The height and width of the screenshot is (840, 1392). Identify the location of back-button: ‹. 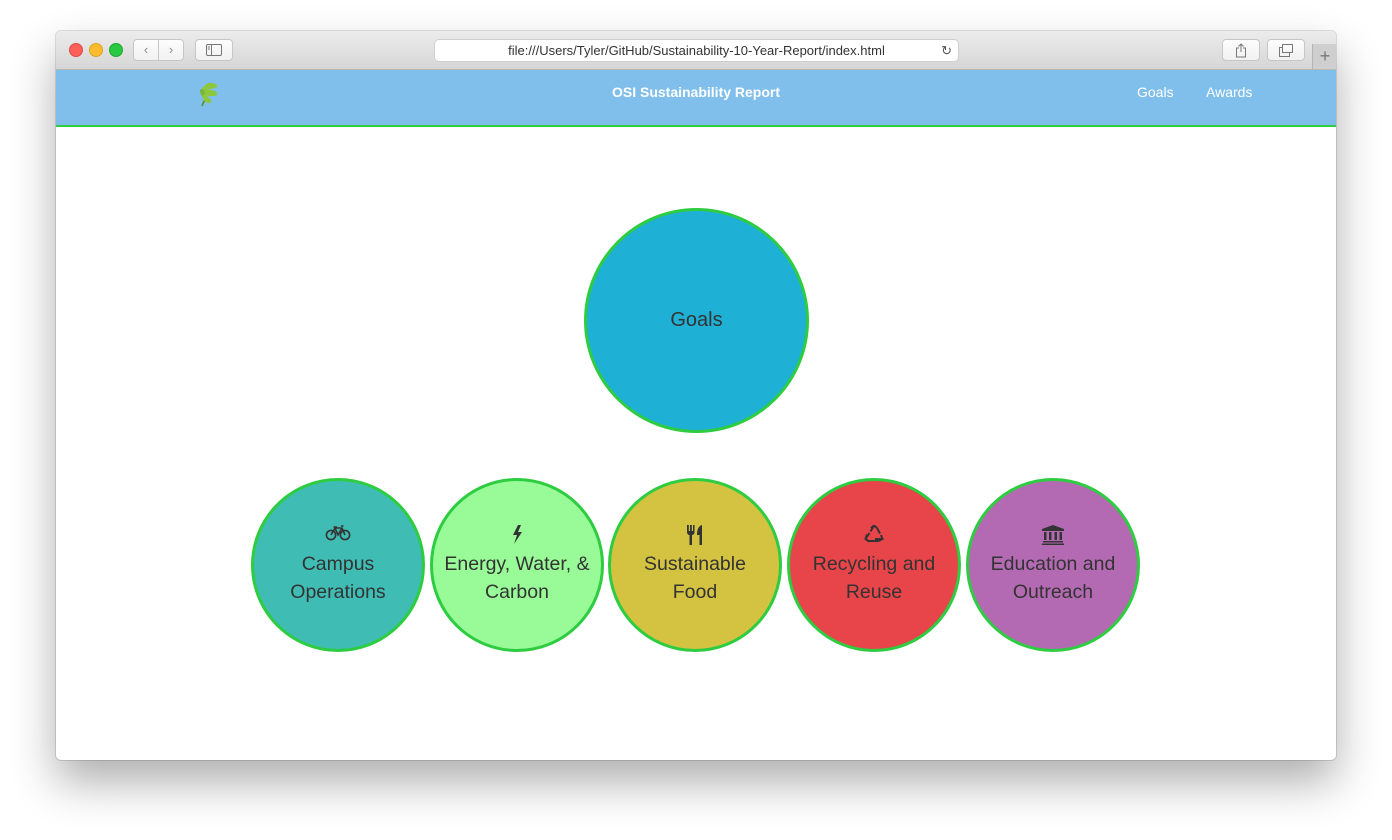
(146, 50).